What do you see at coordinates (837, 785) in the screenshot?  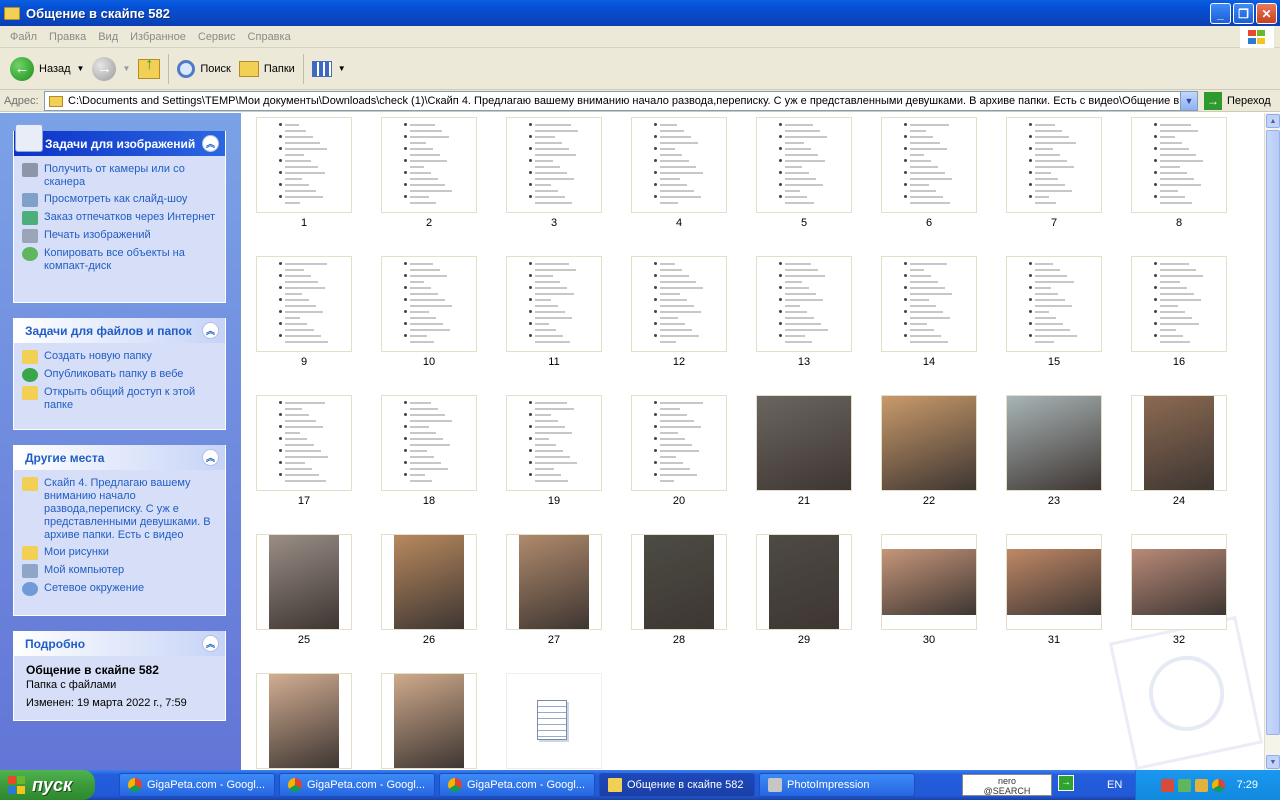 I see `taskbar-button-photoimpression: PhotoImpression` at bounding box center [837, 785].